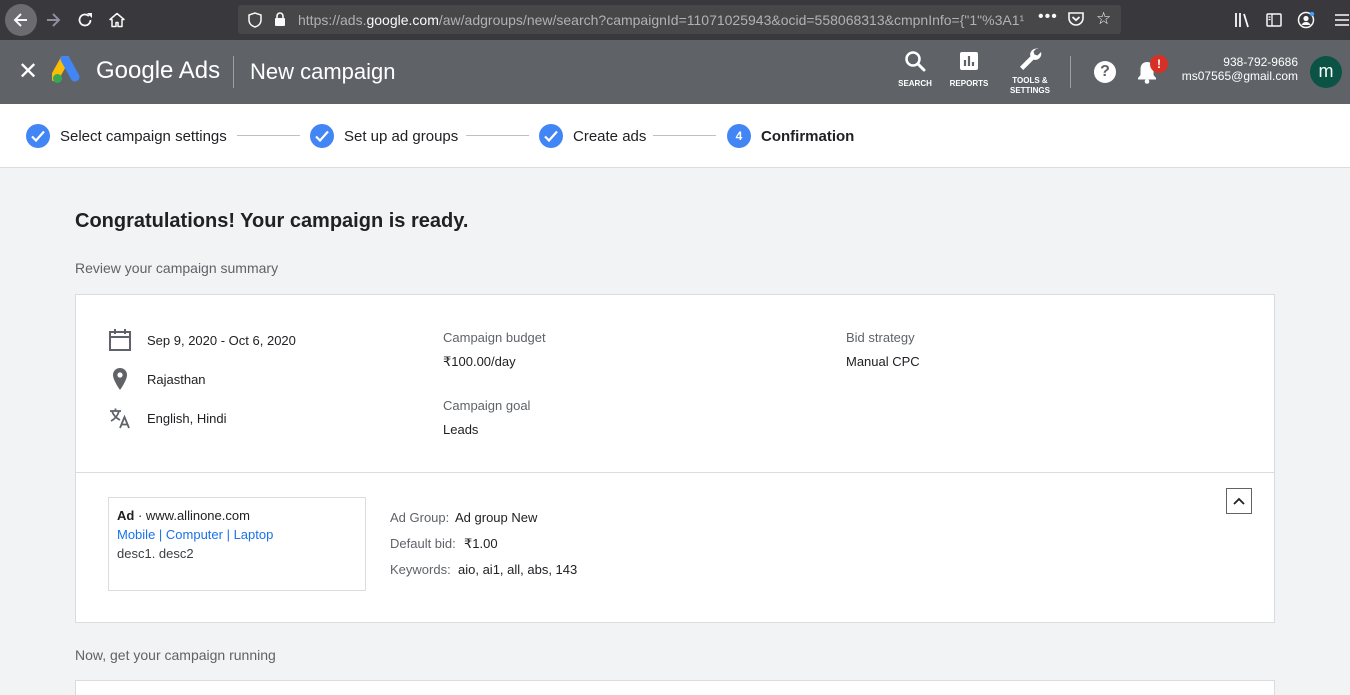 The height and width of the screenshot is (695, 1350). Describe the element at coordinates (969, 83) in the screenshot. I see `reports-tool-label: REPORTS` at that location.